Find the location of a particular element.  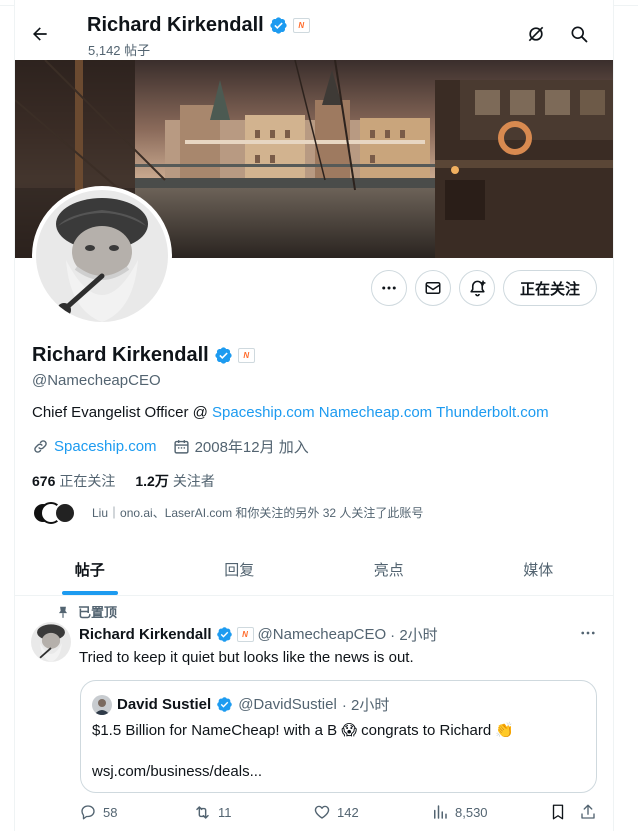

profile-handle: @NamecheapCEO is located at coordinates (96, 380).